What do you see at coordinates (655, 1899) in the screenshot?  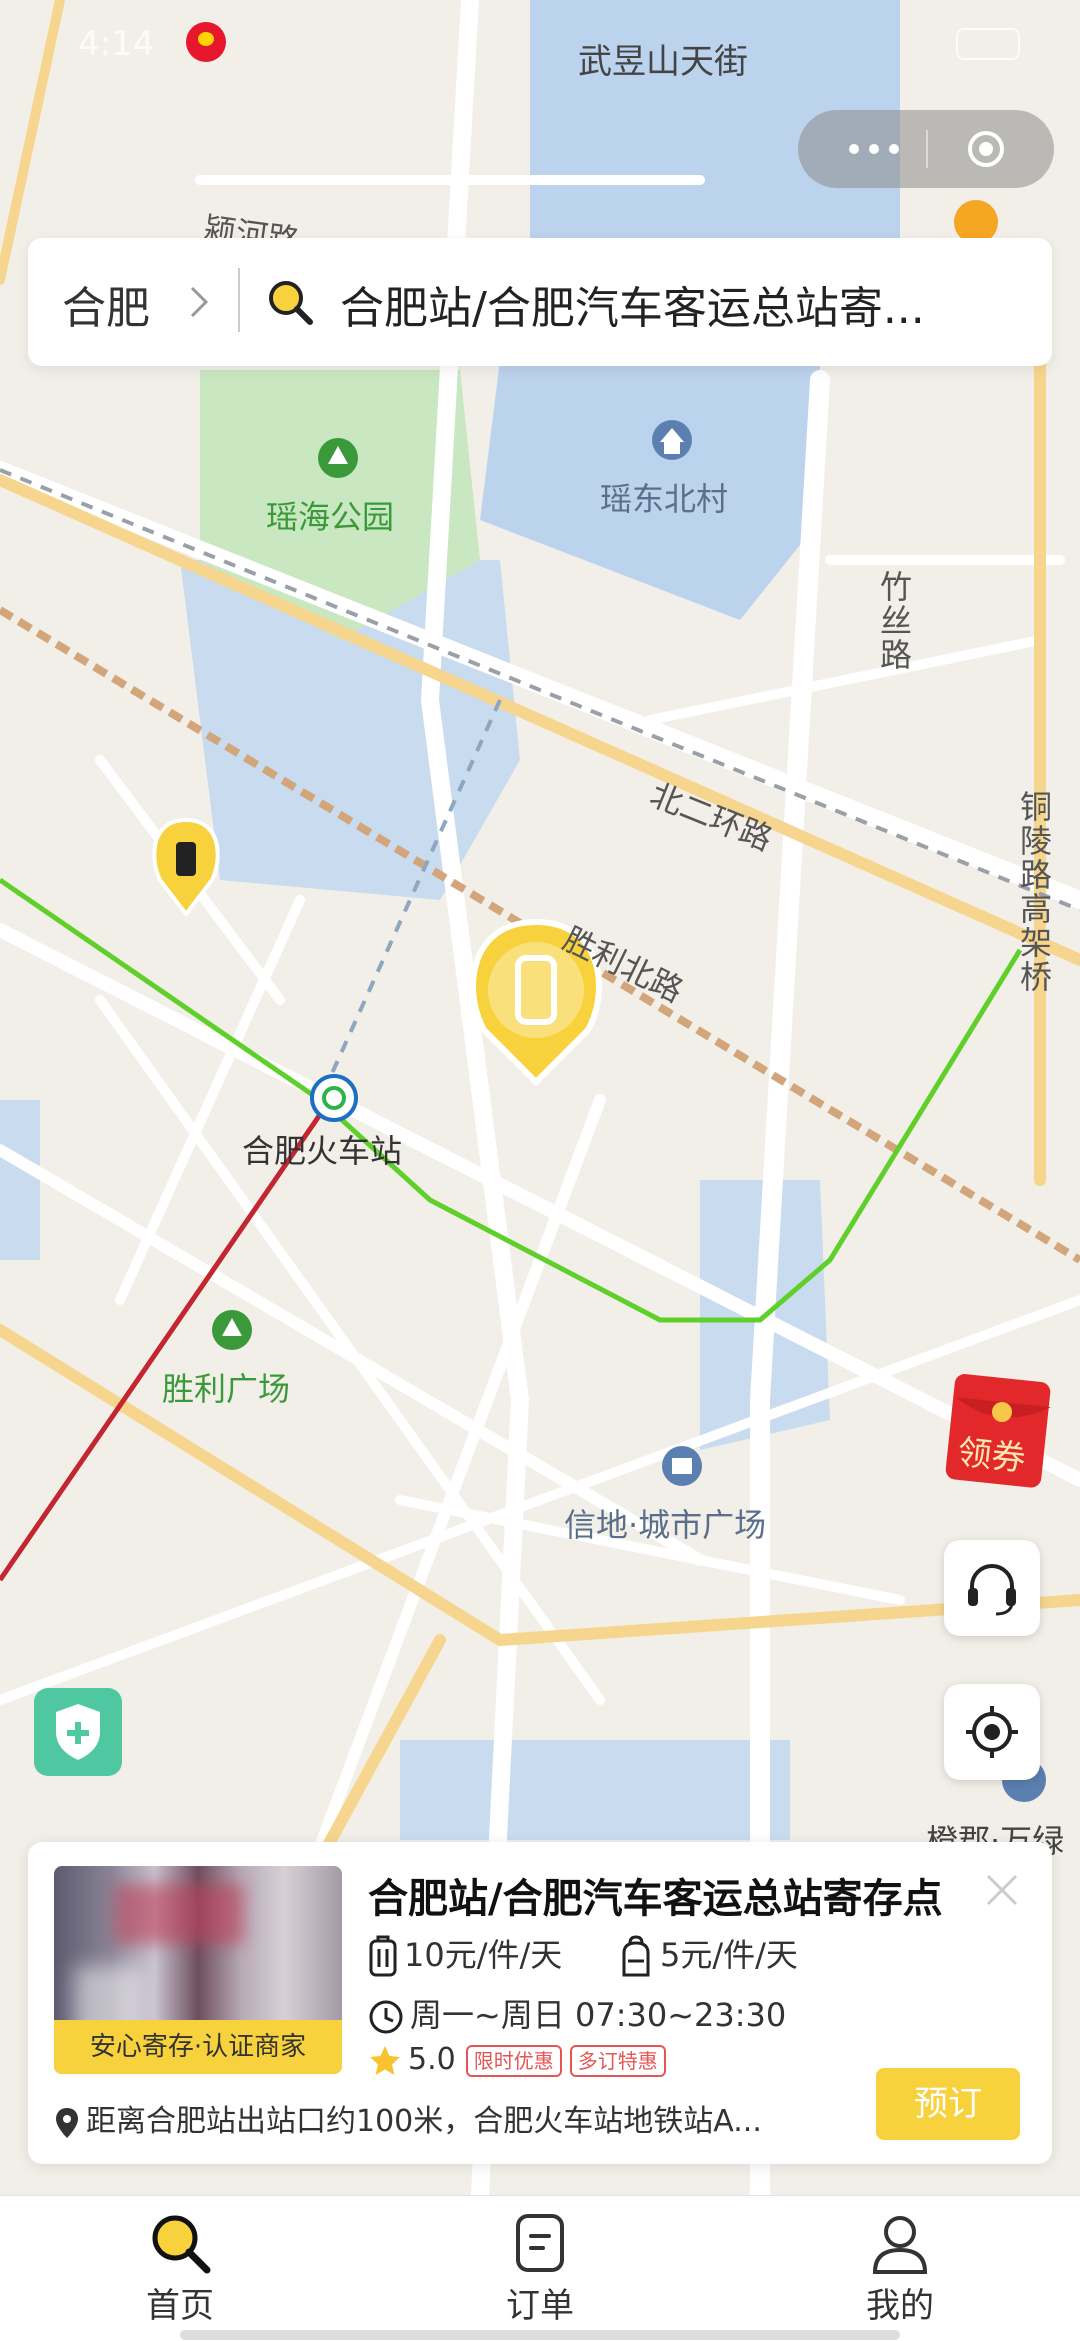 I see `store-title: 合肥站/合肥汽车客运总站寄存点` at bounding box center [655, 1899].